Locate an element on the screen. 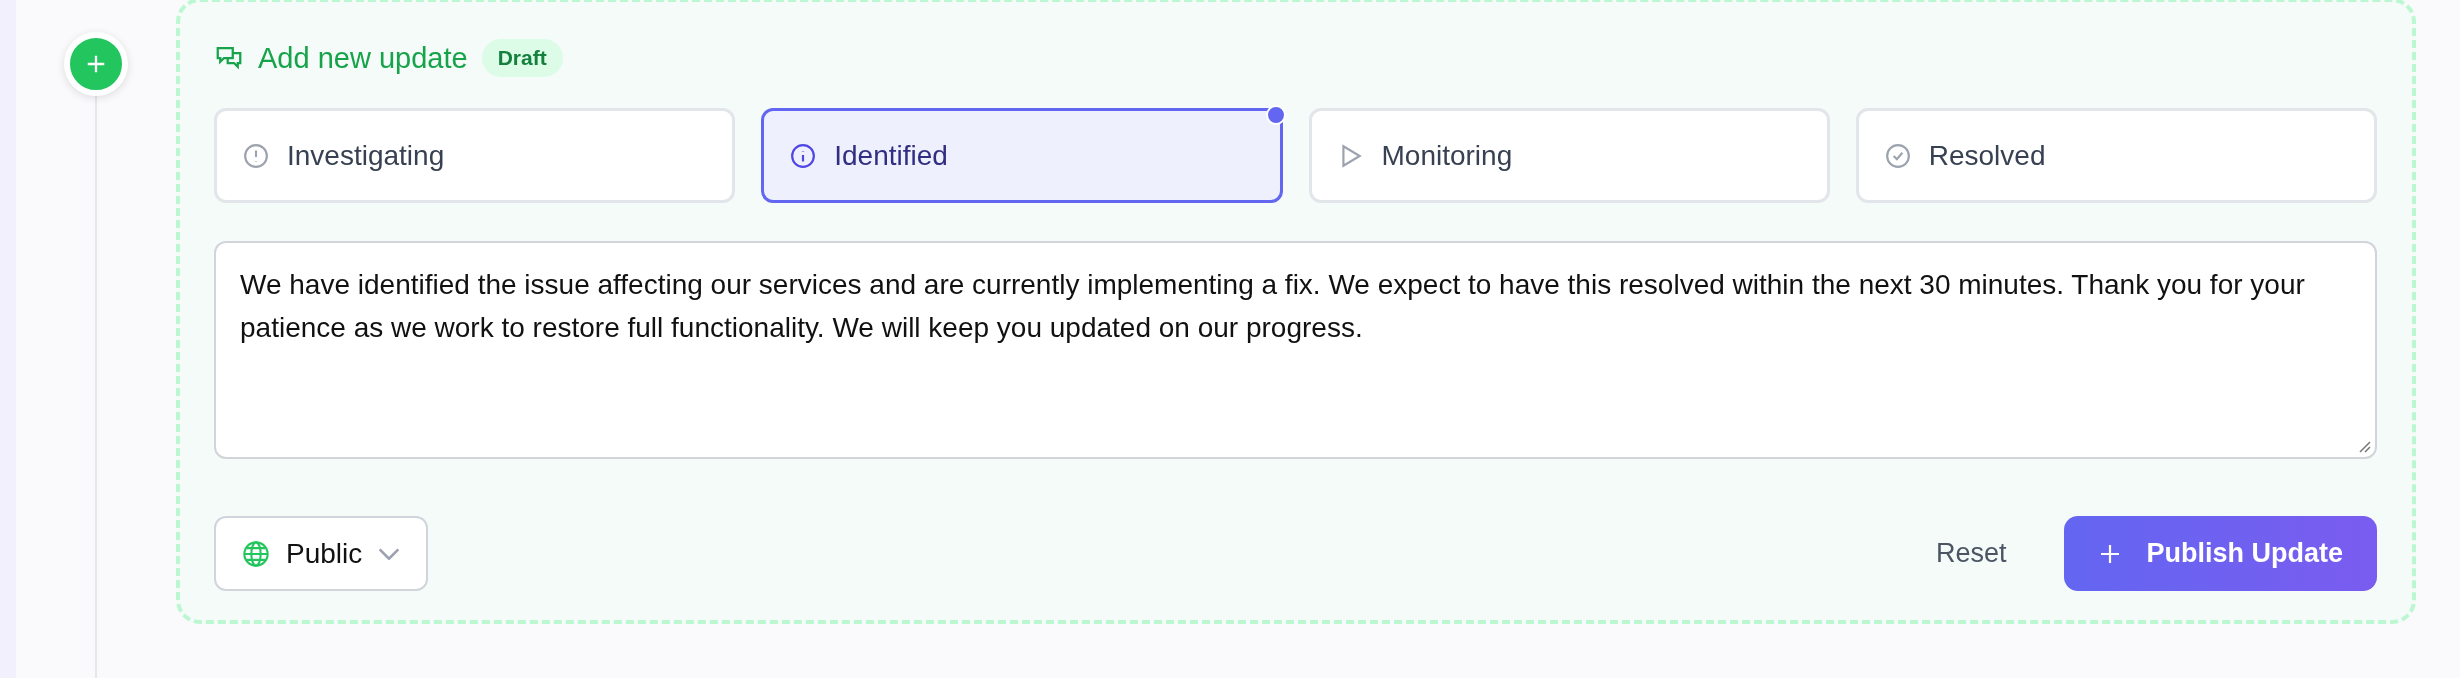 The height and width of the screenshot is (678, 2460). status-tab: Monitoring is located at coordinates (1569, 155).